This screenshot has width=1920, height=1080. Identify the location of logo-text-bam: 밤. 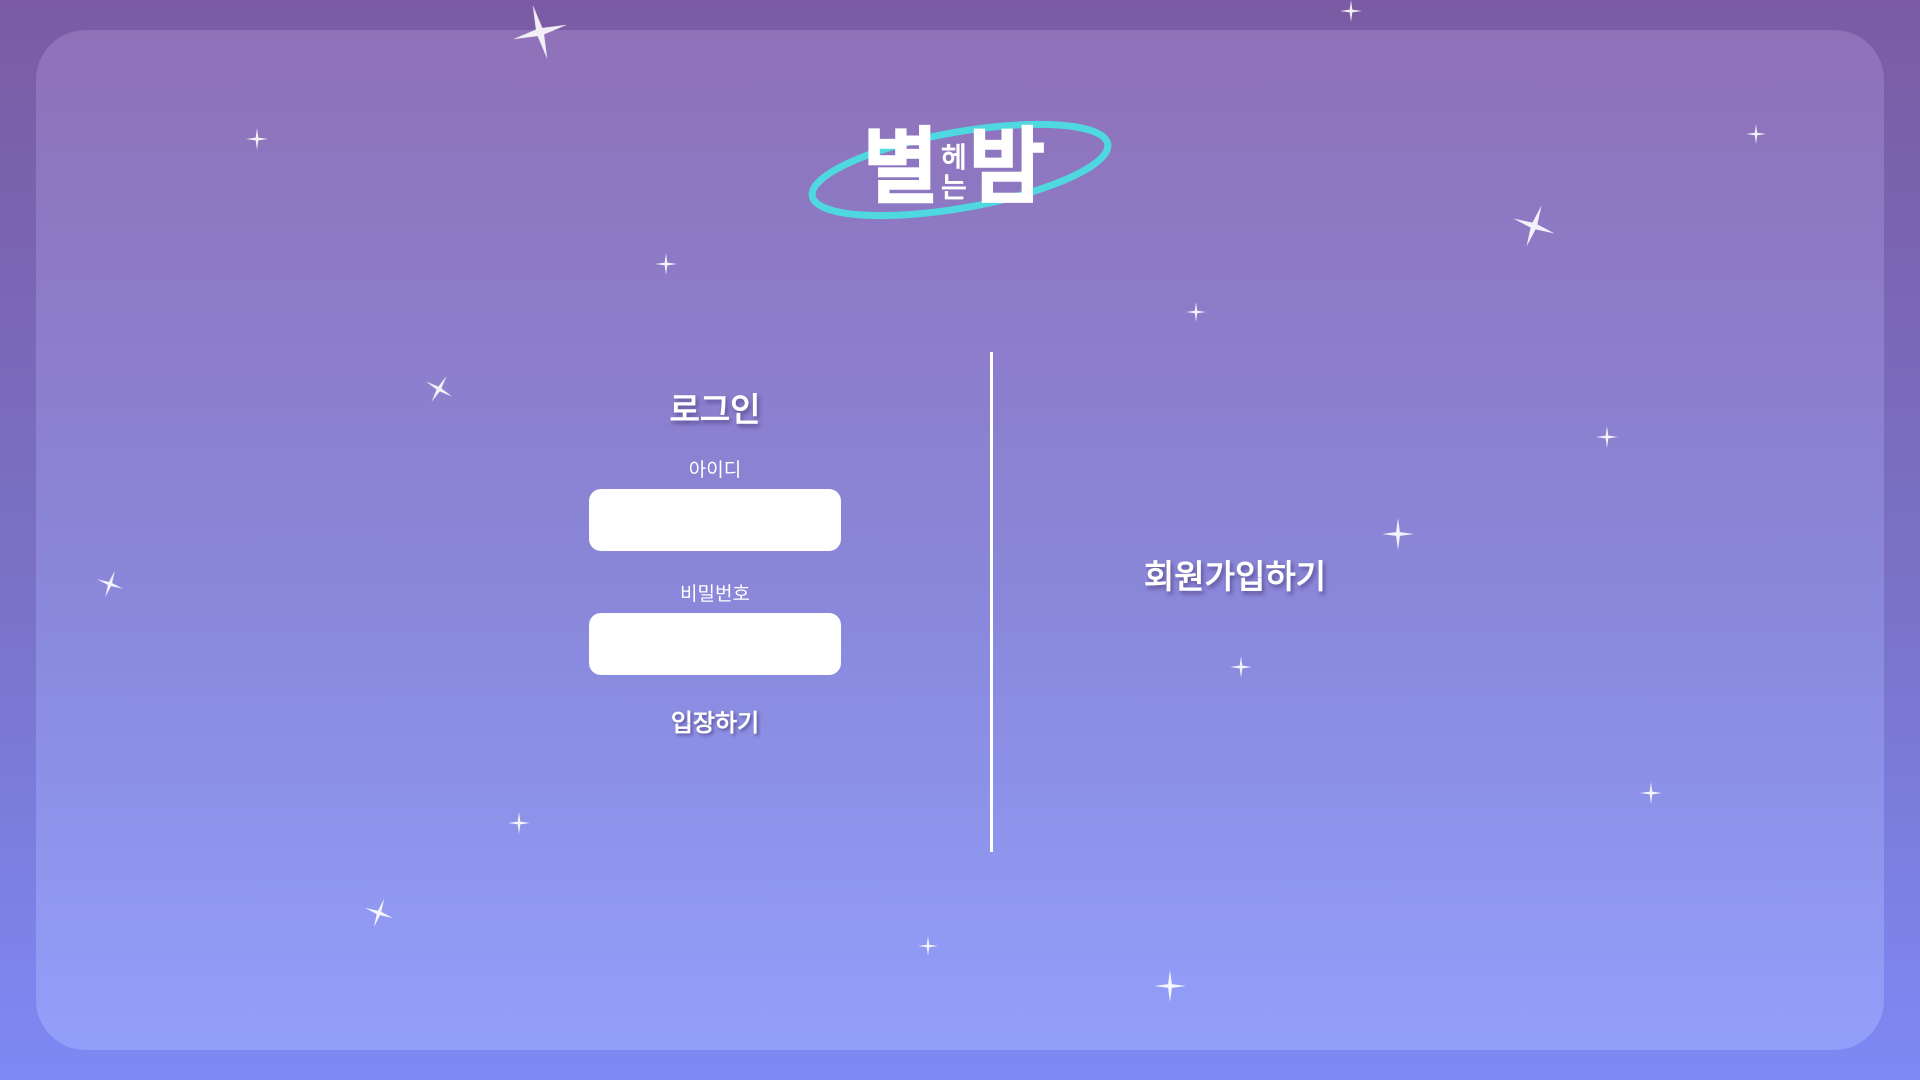
(1006, 167).